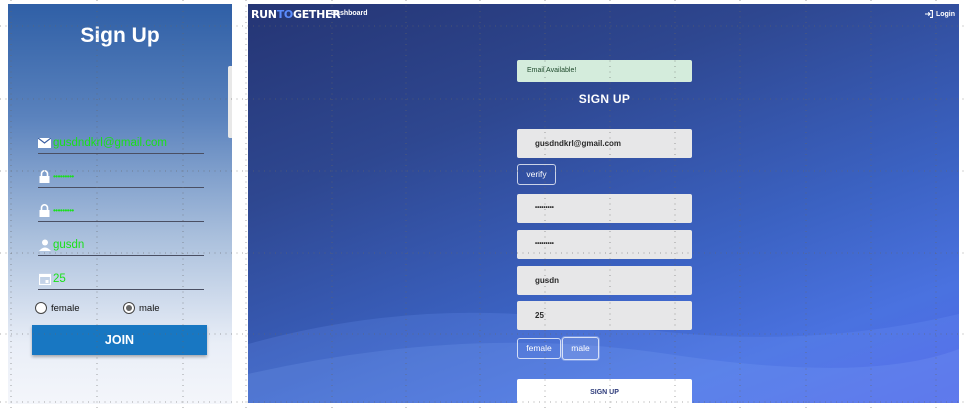 The height and width of the screenshot is (409, 967). What do you see at coordinates (44, 142) in the screenshot?
I see `mail-icon` at bounding box center [44, 142].